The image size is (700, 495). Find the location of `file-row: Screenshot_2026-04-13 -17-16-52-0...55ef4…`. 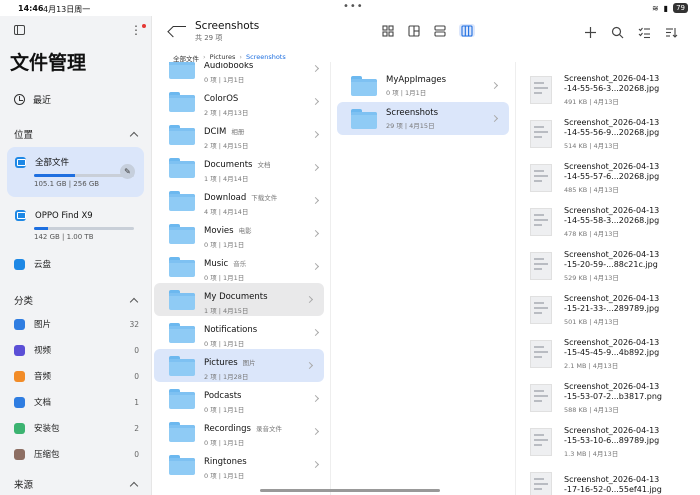

file-row: Screenshot_2026-04-13 -17-16-52-0...55ef4… is located at coordinates (608, 479).